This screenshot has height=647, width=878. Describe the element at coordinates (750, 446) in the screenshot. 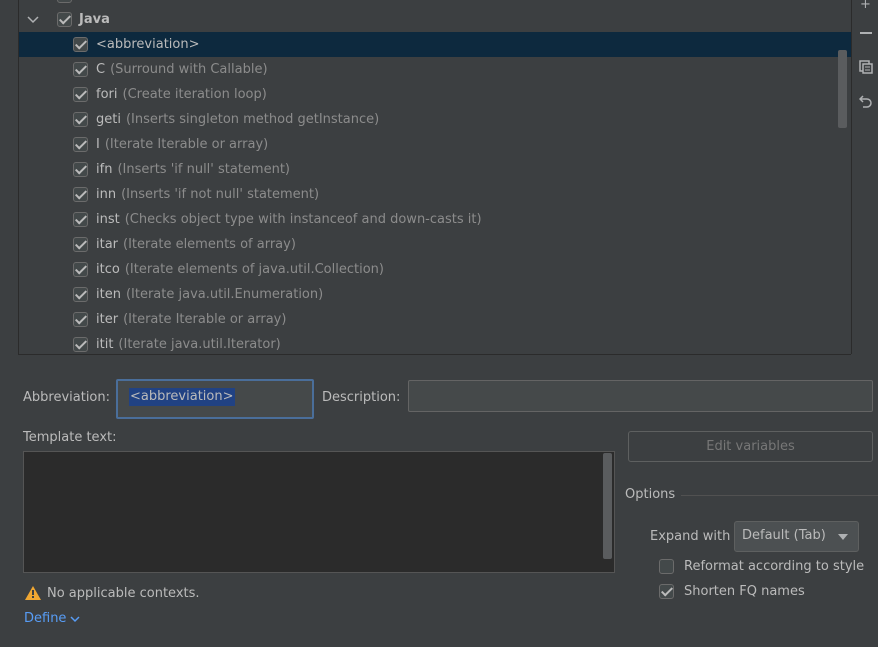

I see `edit-variables-button: Edit variables` at that location.